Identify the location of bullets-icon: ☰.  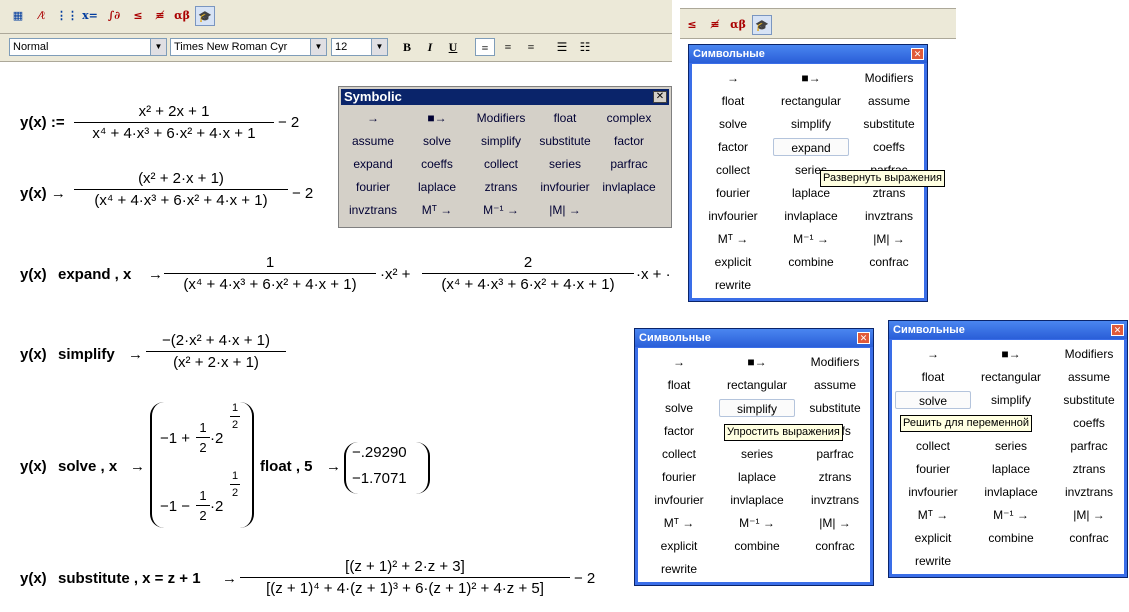
(562, 47).